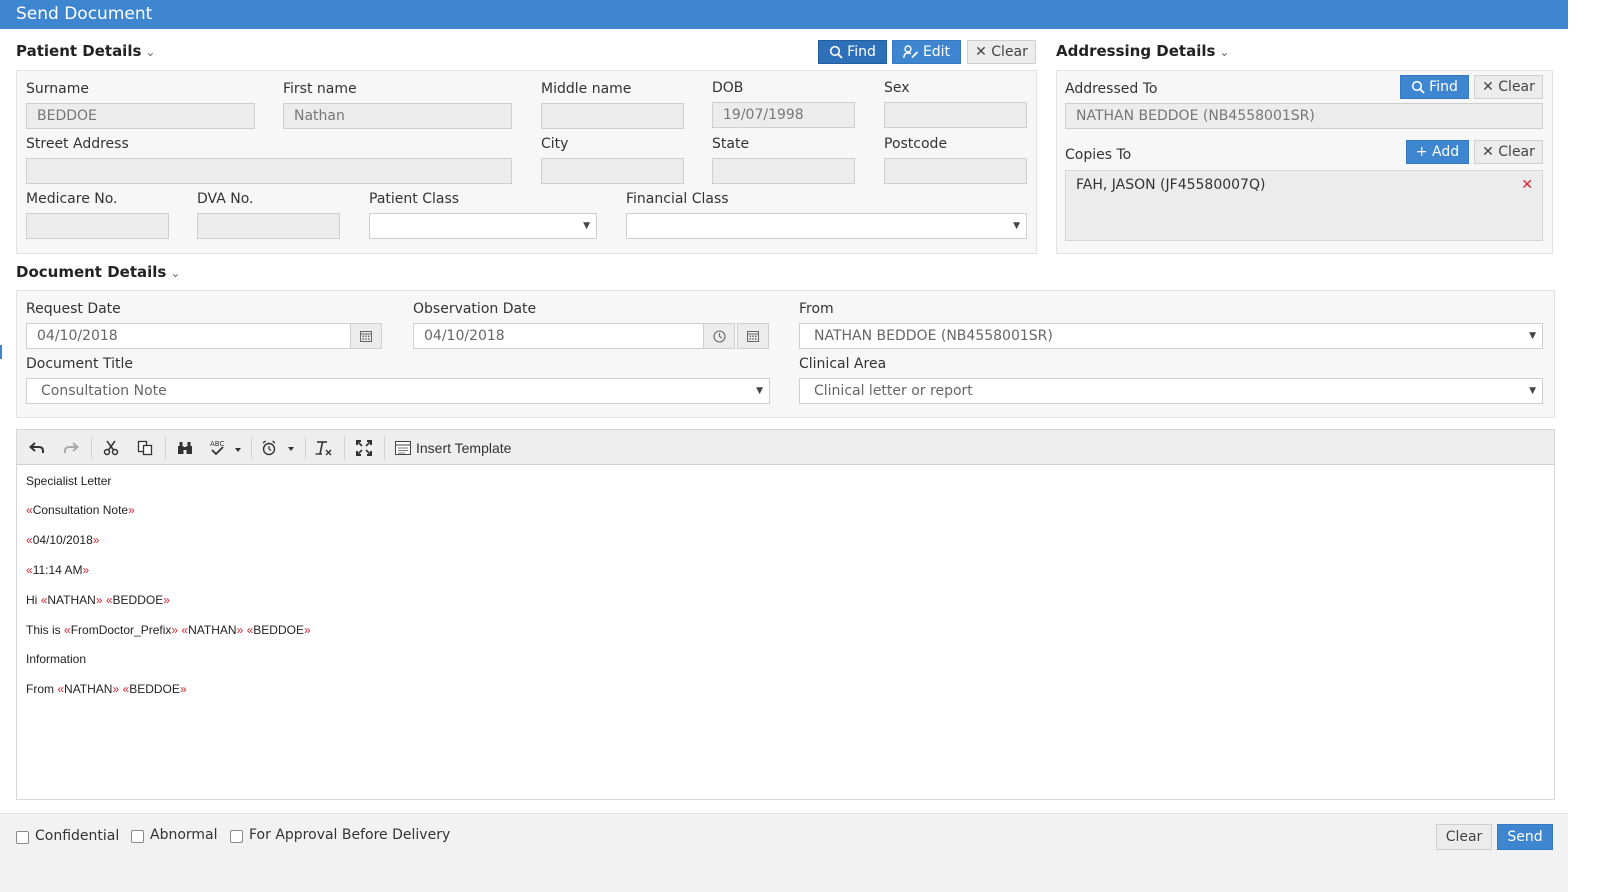 This screenshot has width=1620, height=892. I want to click on from-select: NATHAN BEDDOE (NB4558001SR) ▼, so click(1171, 336).